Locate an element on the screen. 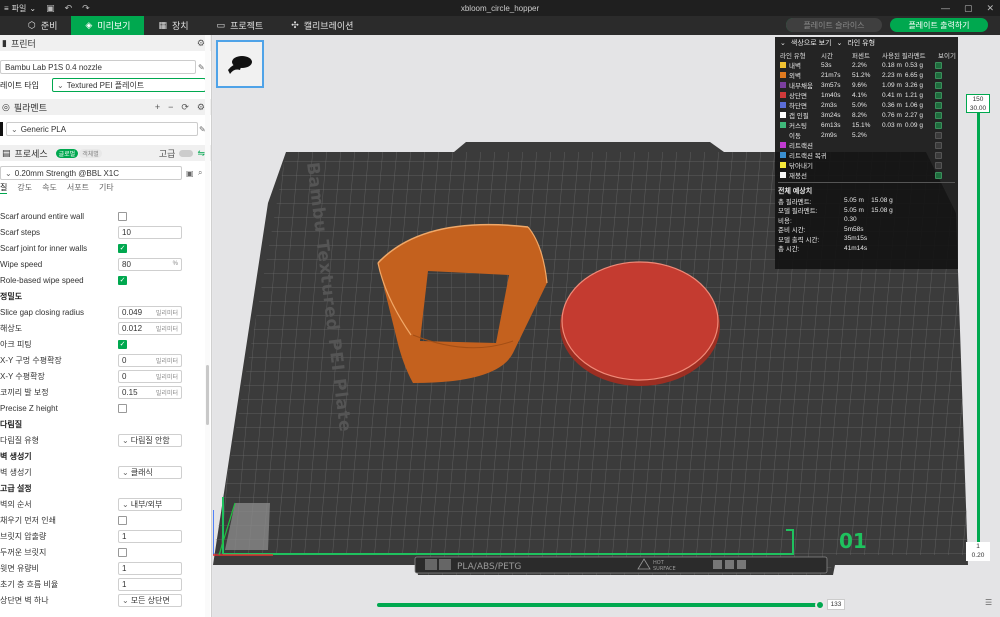  param-select: ⌄ 내부/외부 is located at coordinates (150, 504).